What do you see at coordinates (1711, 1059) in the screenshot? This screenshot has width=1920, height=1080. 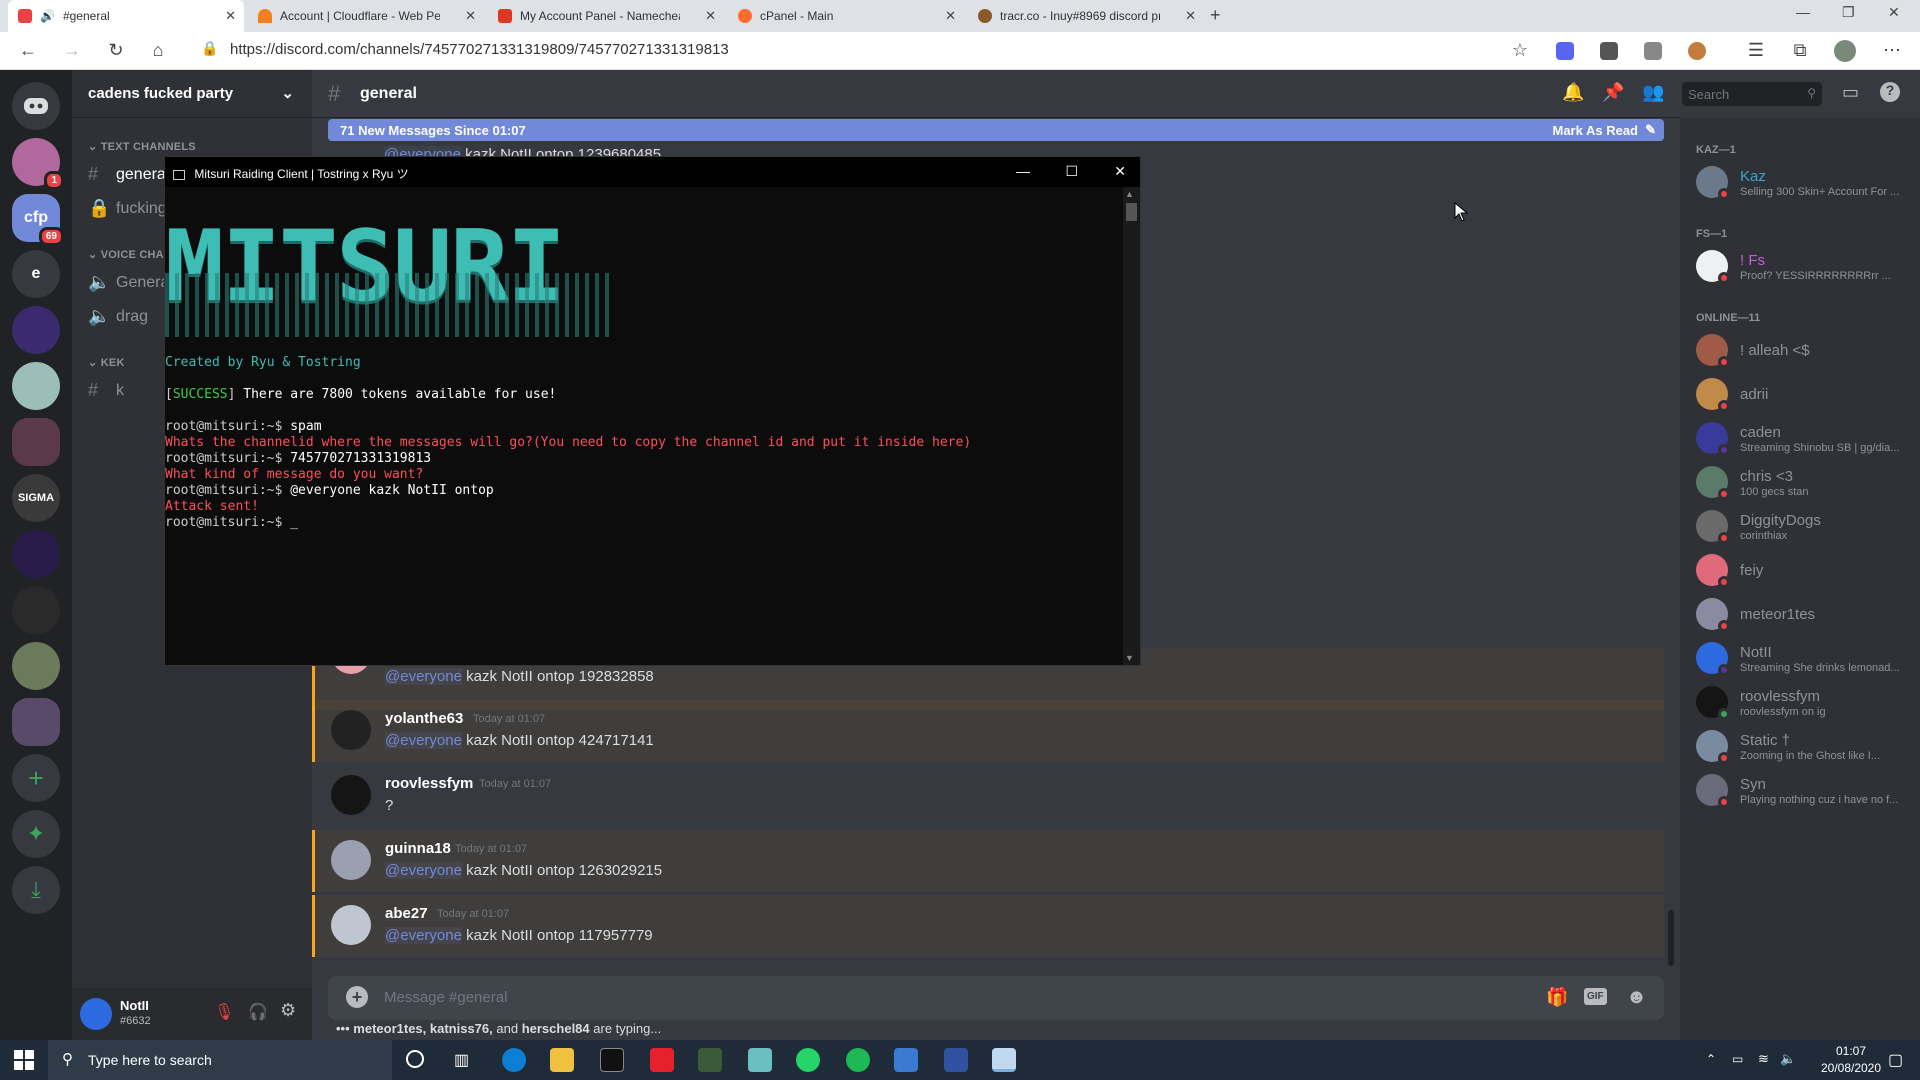 I see `chevron-up-icon: ⌃` at bounding box center [1711, 1059].